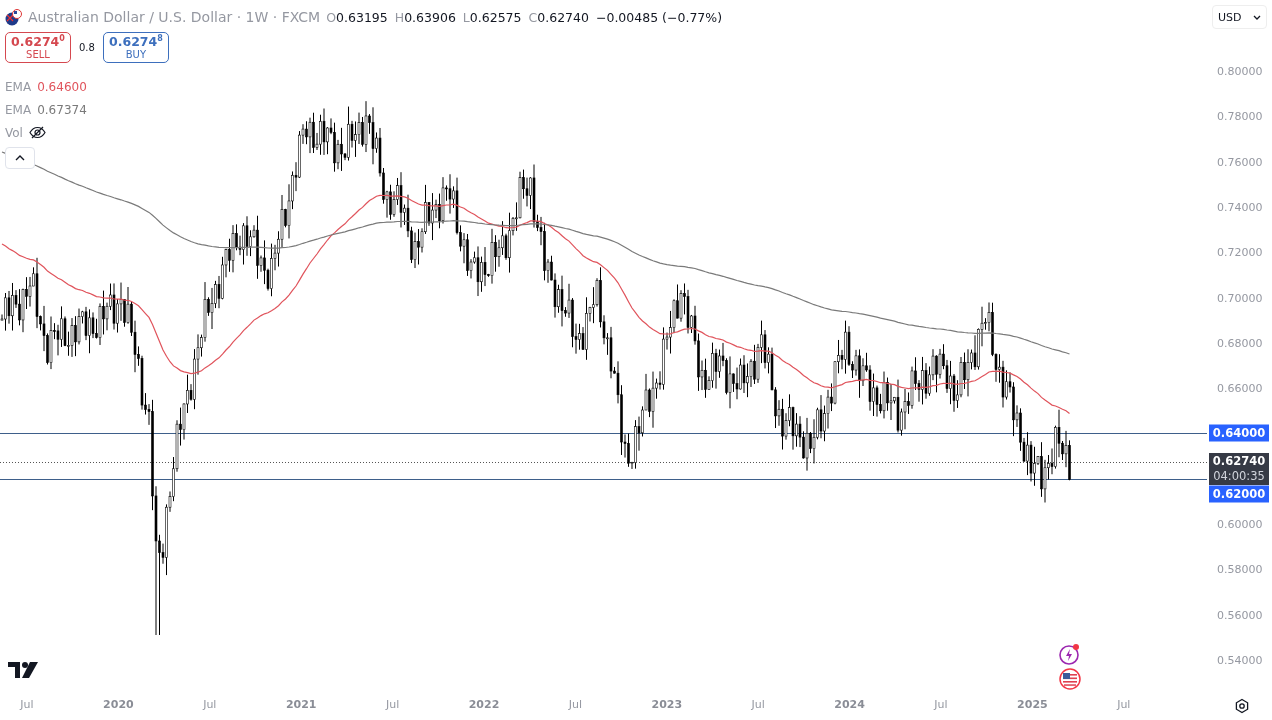 The height and width of the screenshot is (720, 1272). Describe the element at coordinates (301, 704) in the screenshot. I see `time-tick-label: 2021` at that location.